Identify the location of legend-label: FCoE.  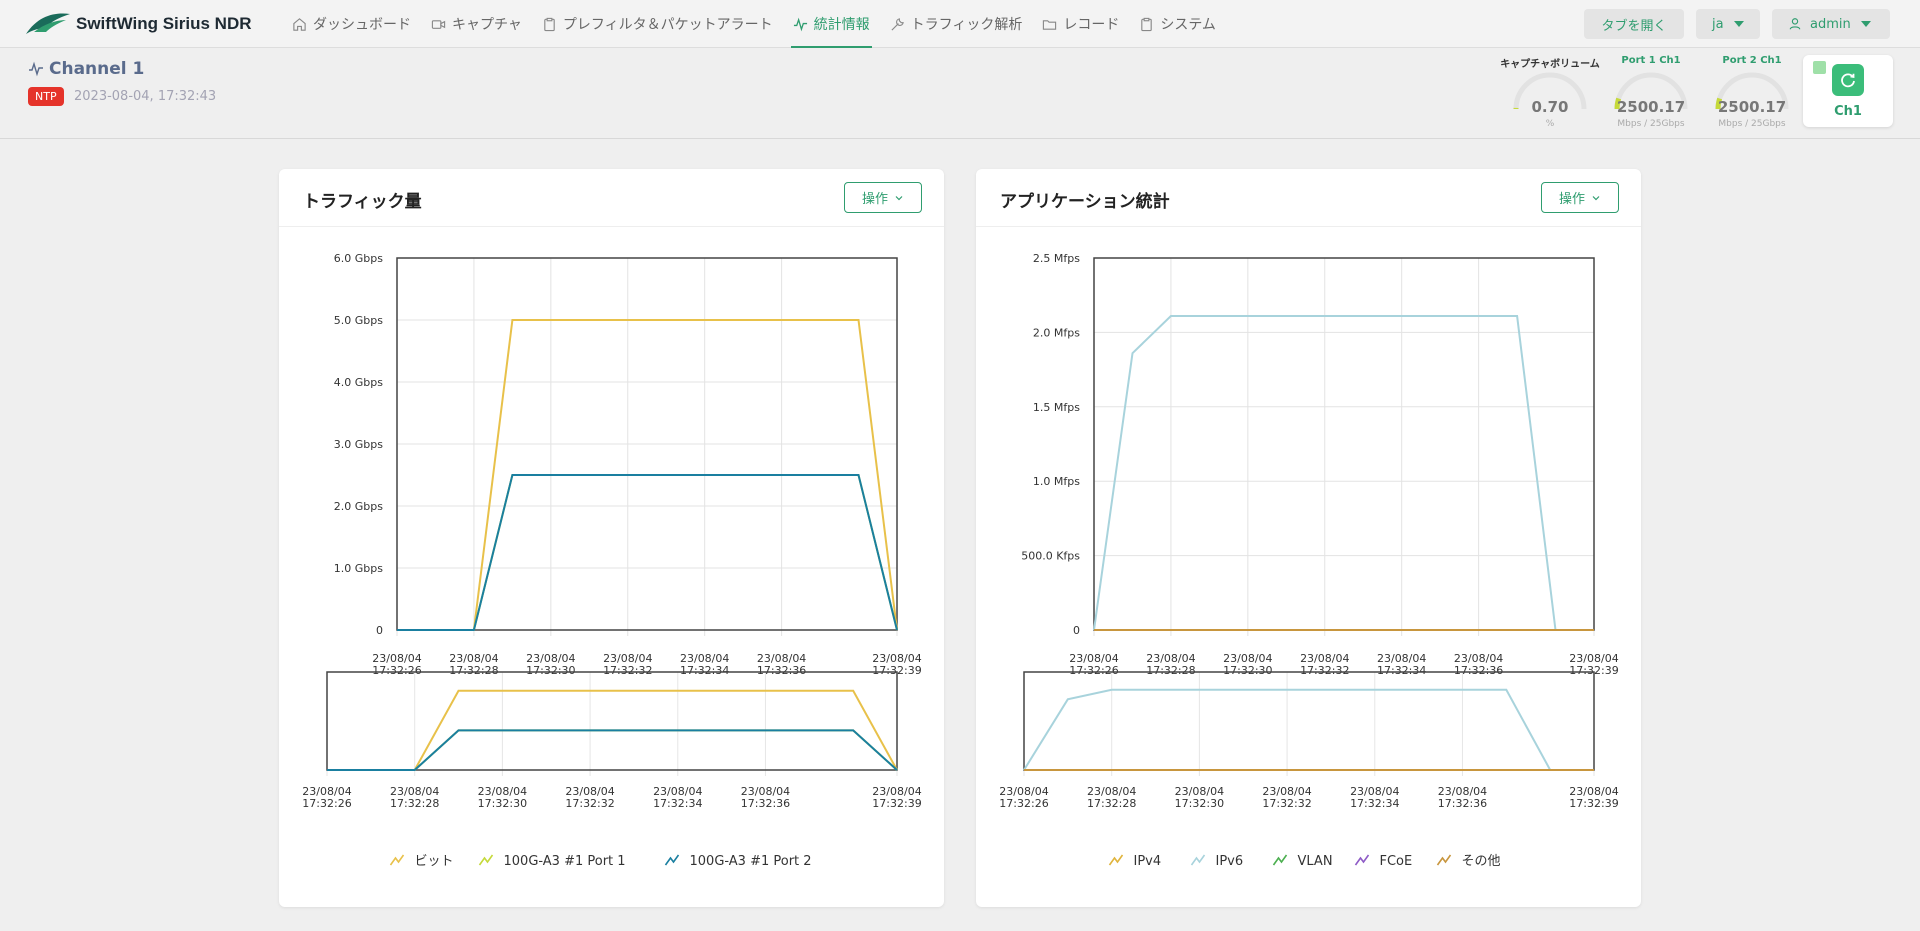
(1396, 861).